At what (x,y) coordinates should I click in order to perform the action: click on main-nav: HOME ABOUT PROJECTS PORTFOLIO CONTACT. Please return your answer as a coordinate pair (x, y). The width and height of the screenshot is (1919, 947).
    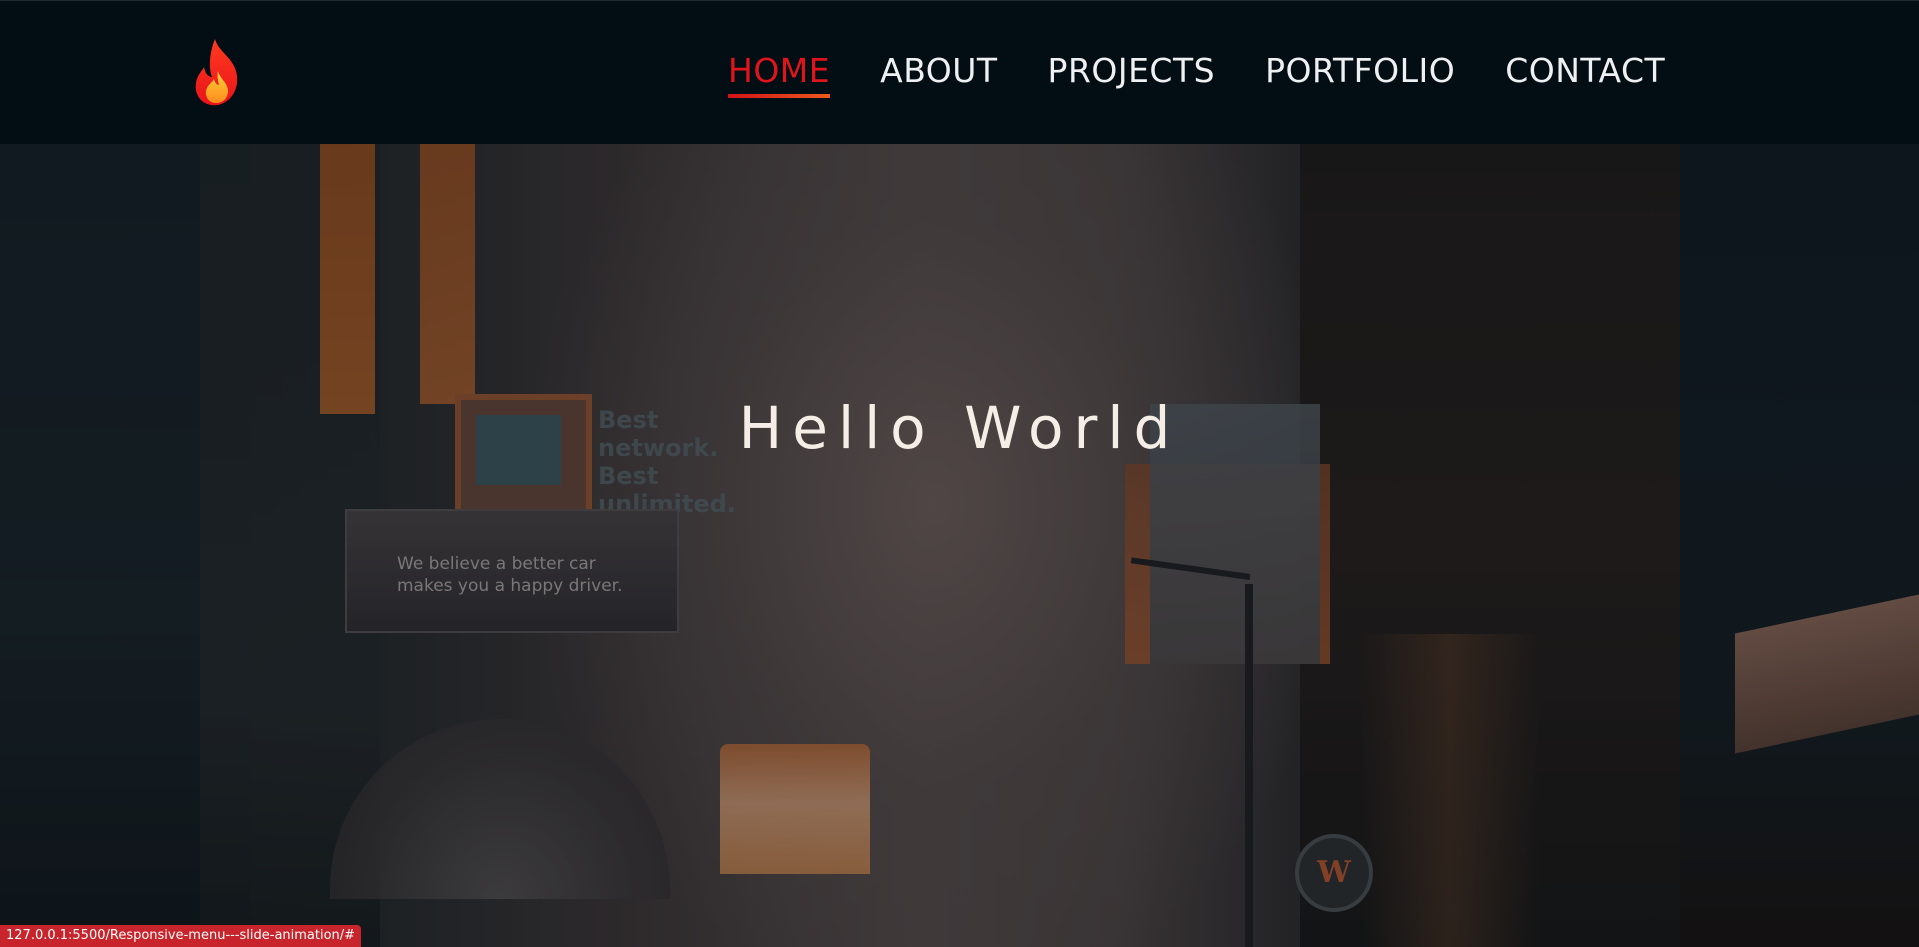
    Looking at the image, I should click on (1196, 74).